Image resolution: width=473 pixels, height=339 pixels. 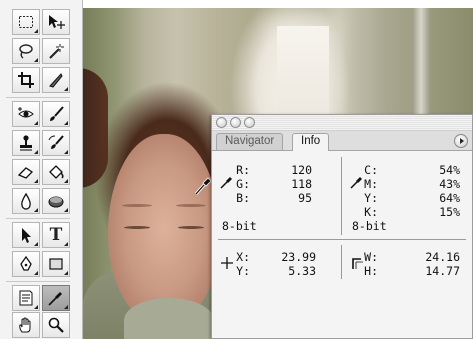 I want to click on rgb-bit-depth: 8-bit, so click(x=239, y=226).